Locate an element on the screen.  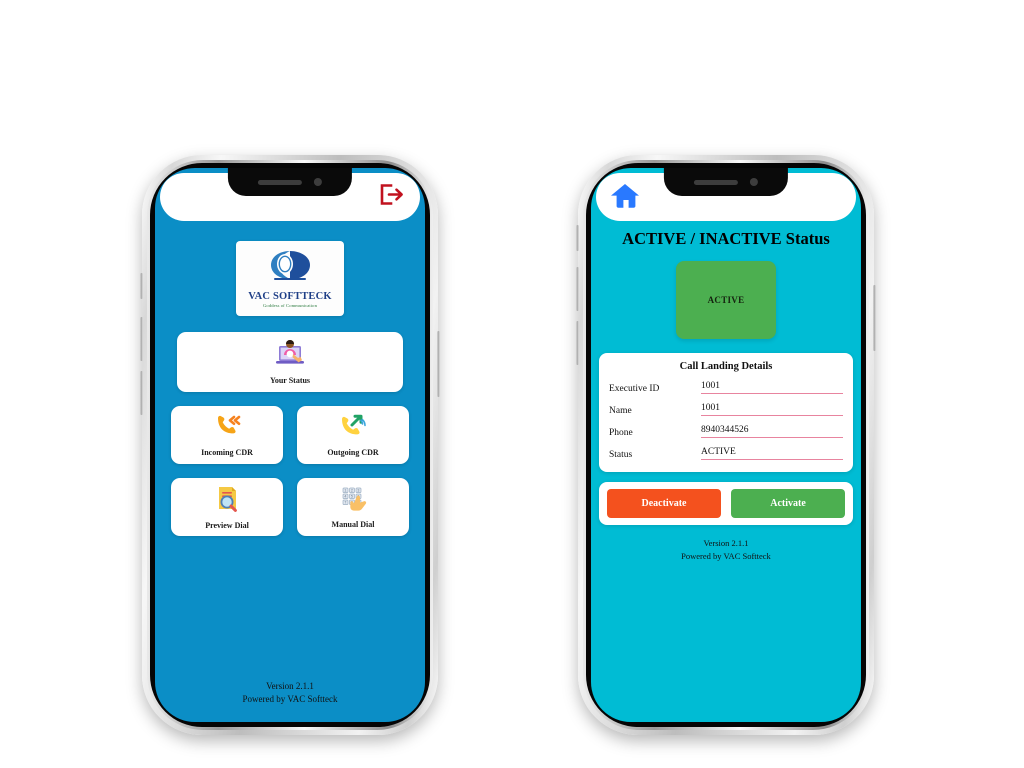
deactivate-button: Deactivate is located at coordinates (664, 503).